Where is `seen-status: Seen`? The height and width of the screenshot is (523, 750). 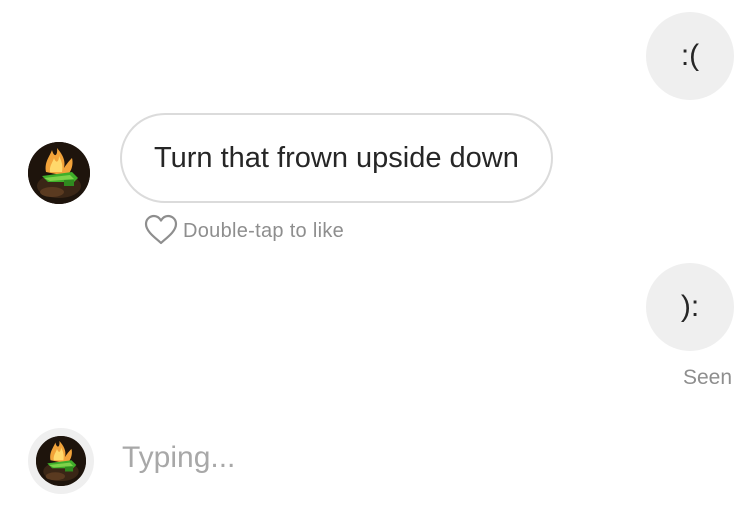
seen-status: Seen is located at coordinates (707, 377).